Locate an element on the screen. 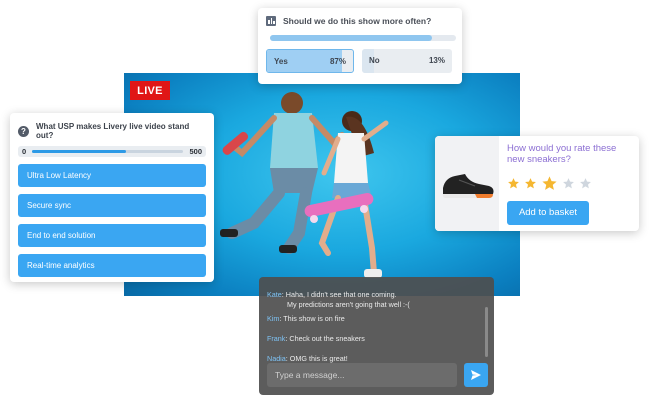  poll-option-percent: 13% is located at coordinates (436, 60).